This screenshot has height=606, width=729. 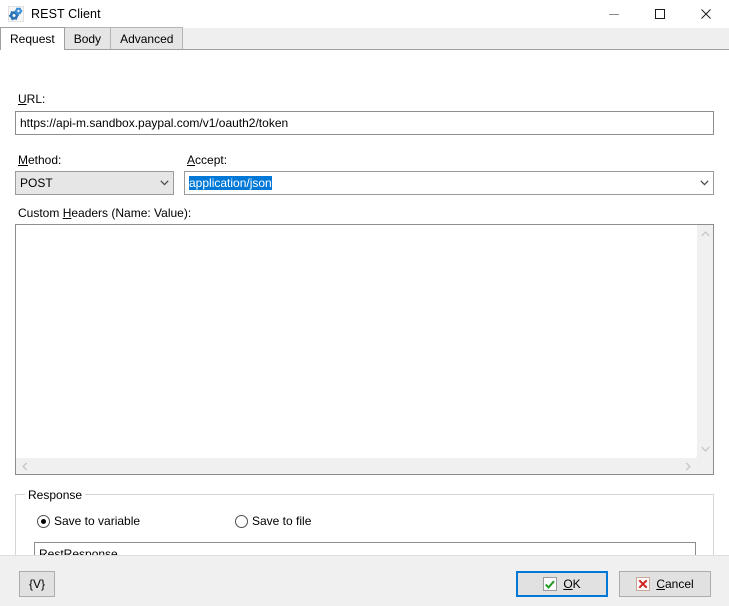 I want to click on method-select: POST, so click(x=94, y=183).